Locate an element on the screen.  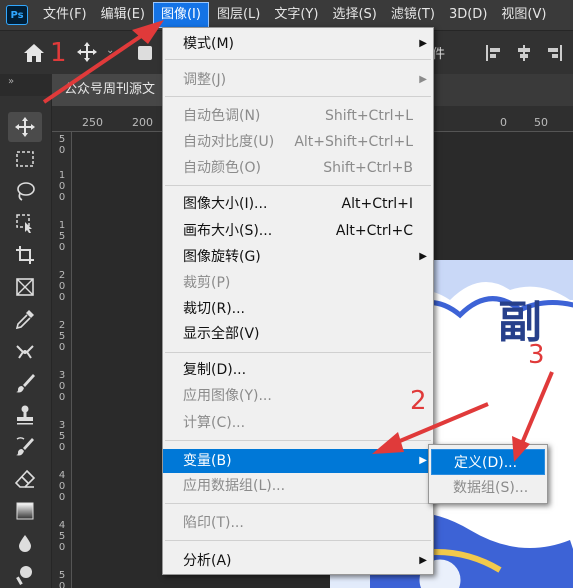
annotation-step-2: 2 is located at coordinates (418, 401).